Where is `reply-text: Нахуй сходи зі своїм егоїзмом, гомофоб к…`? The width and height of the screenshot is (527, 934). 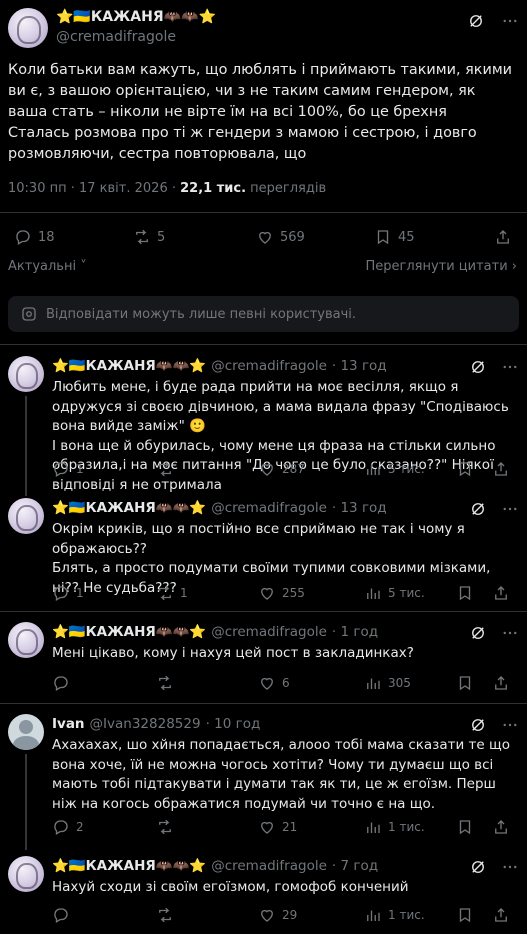
reply-text: Нахуй сходи зі своїм егоїзмом, гомофоб к… is located at coordinates (230, 887).